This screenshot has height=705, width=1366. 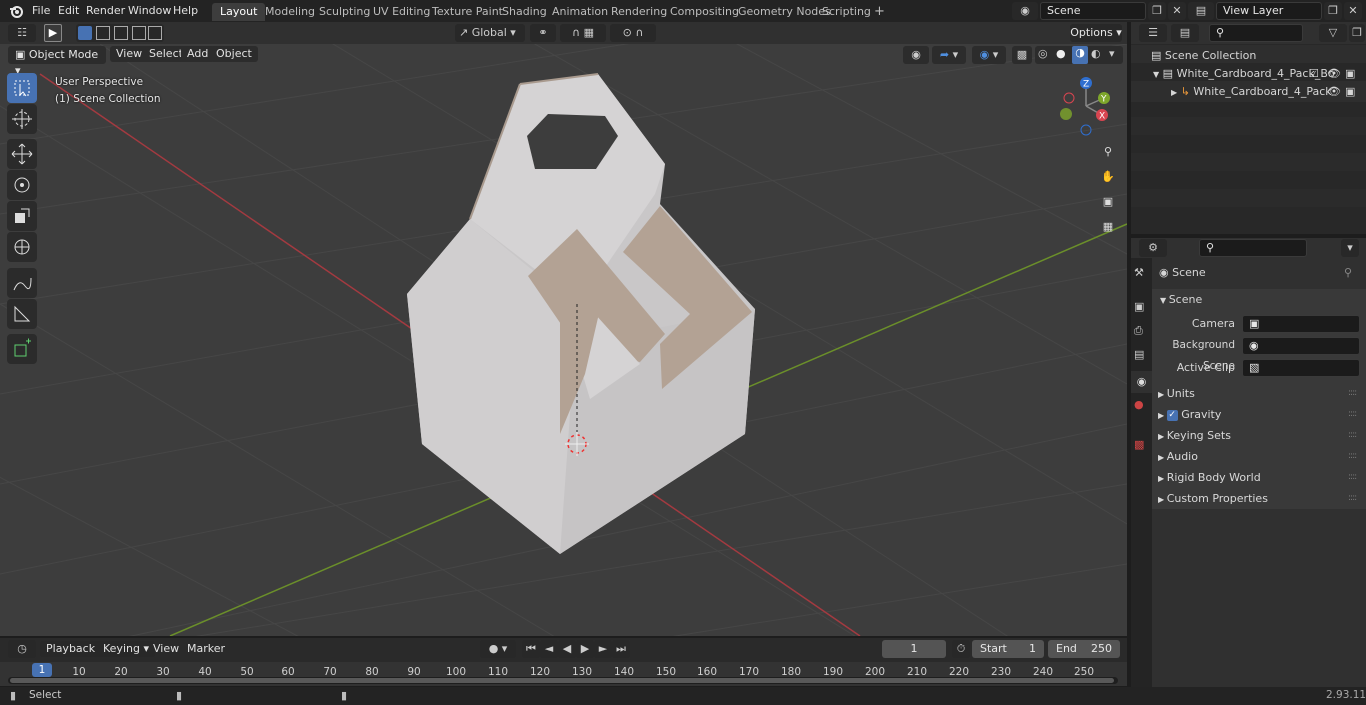 What do you see at coordinates (1096, 33) in the screenshot?
I see `options-dropdown: Options ▾` at bounding box center [1096, 33].